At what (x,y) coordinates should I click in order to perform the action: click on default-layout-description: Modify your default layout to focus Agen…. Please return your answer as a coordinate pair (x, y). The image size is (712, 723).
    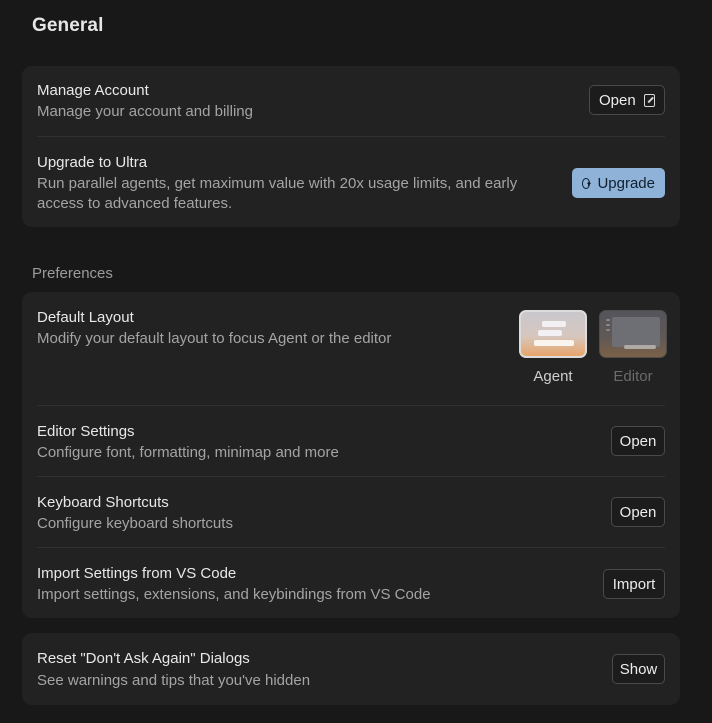
    Looking at the image, I should click on (214, 338).